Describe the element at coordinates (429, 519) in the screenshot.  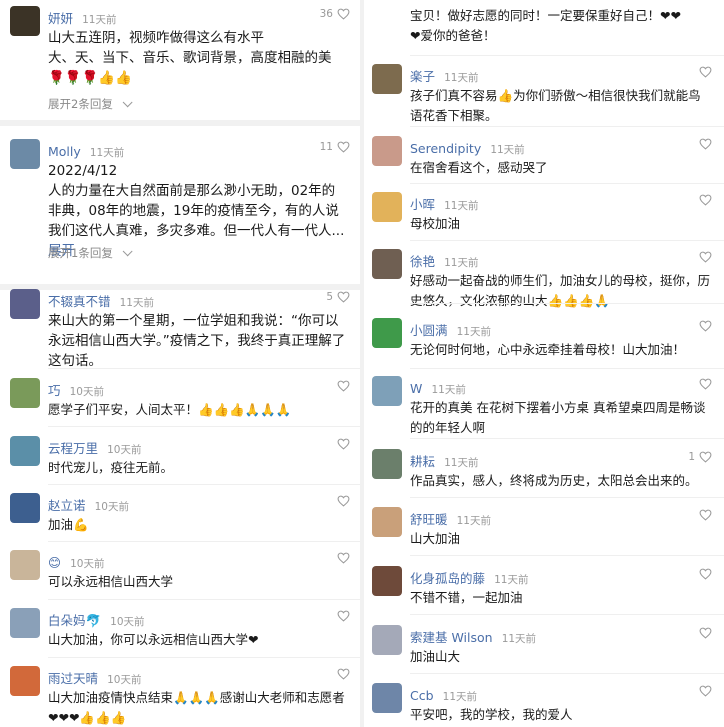
I see `username: 舒旺暖` at that location.